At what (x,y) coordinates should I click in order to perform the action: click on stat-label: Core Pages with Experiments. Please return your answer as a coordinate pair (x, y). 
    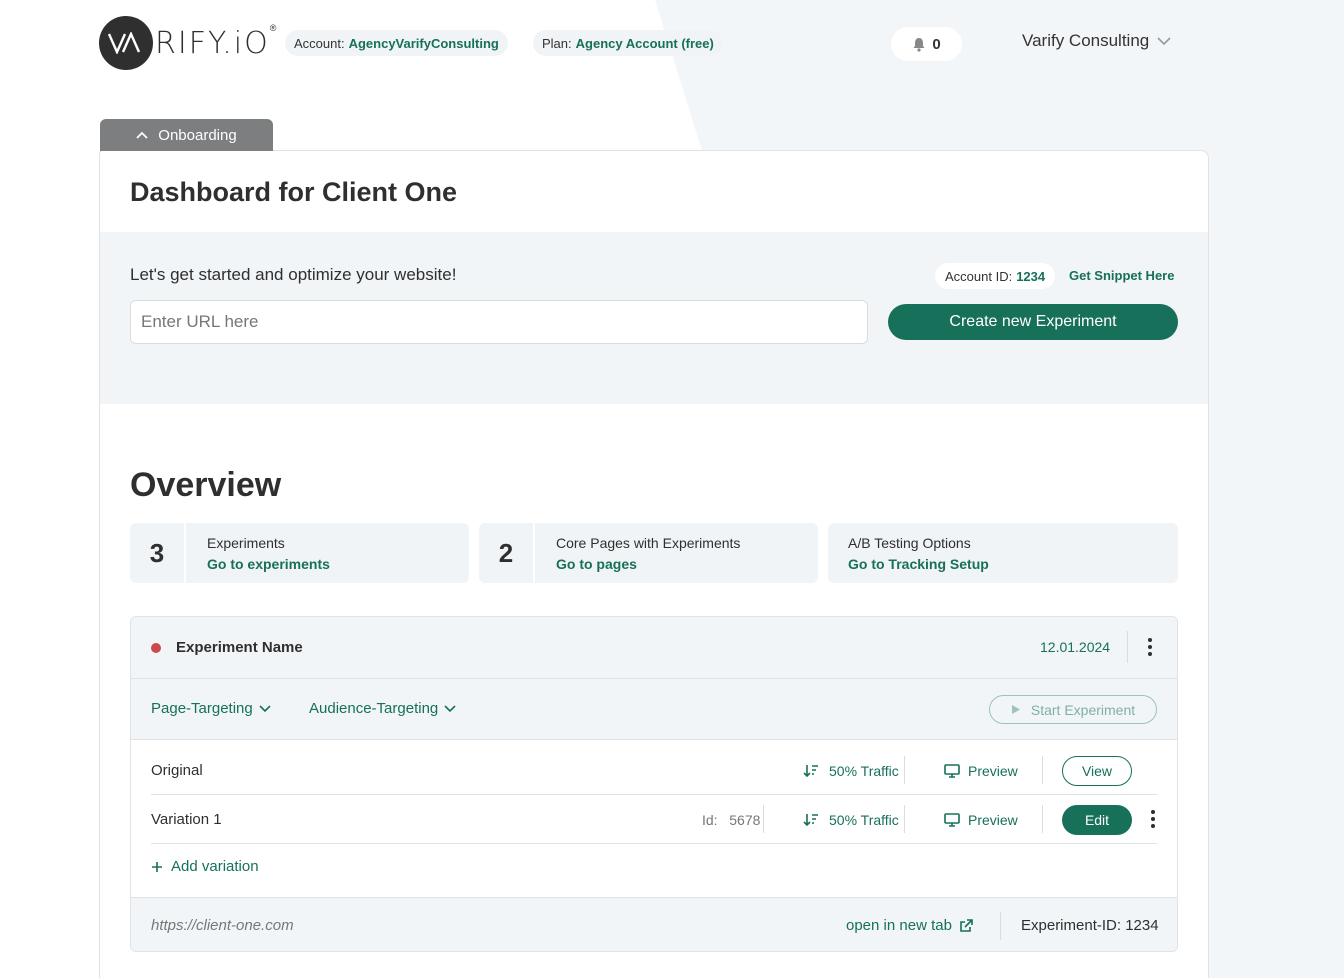
    Looking at the image, I should click on (648, 542).